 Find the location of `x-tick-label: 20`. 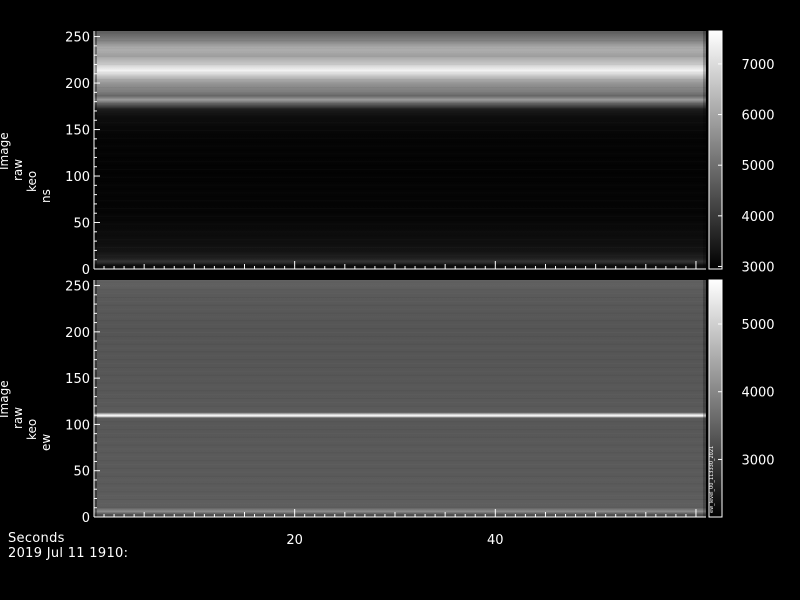

x-tick-label: 20 is located at coordinates (294, 540).